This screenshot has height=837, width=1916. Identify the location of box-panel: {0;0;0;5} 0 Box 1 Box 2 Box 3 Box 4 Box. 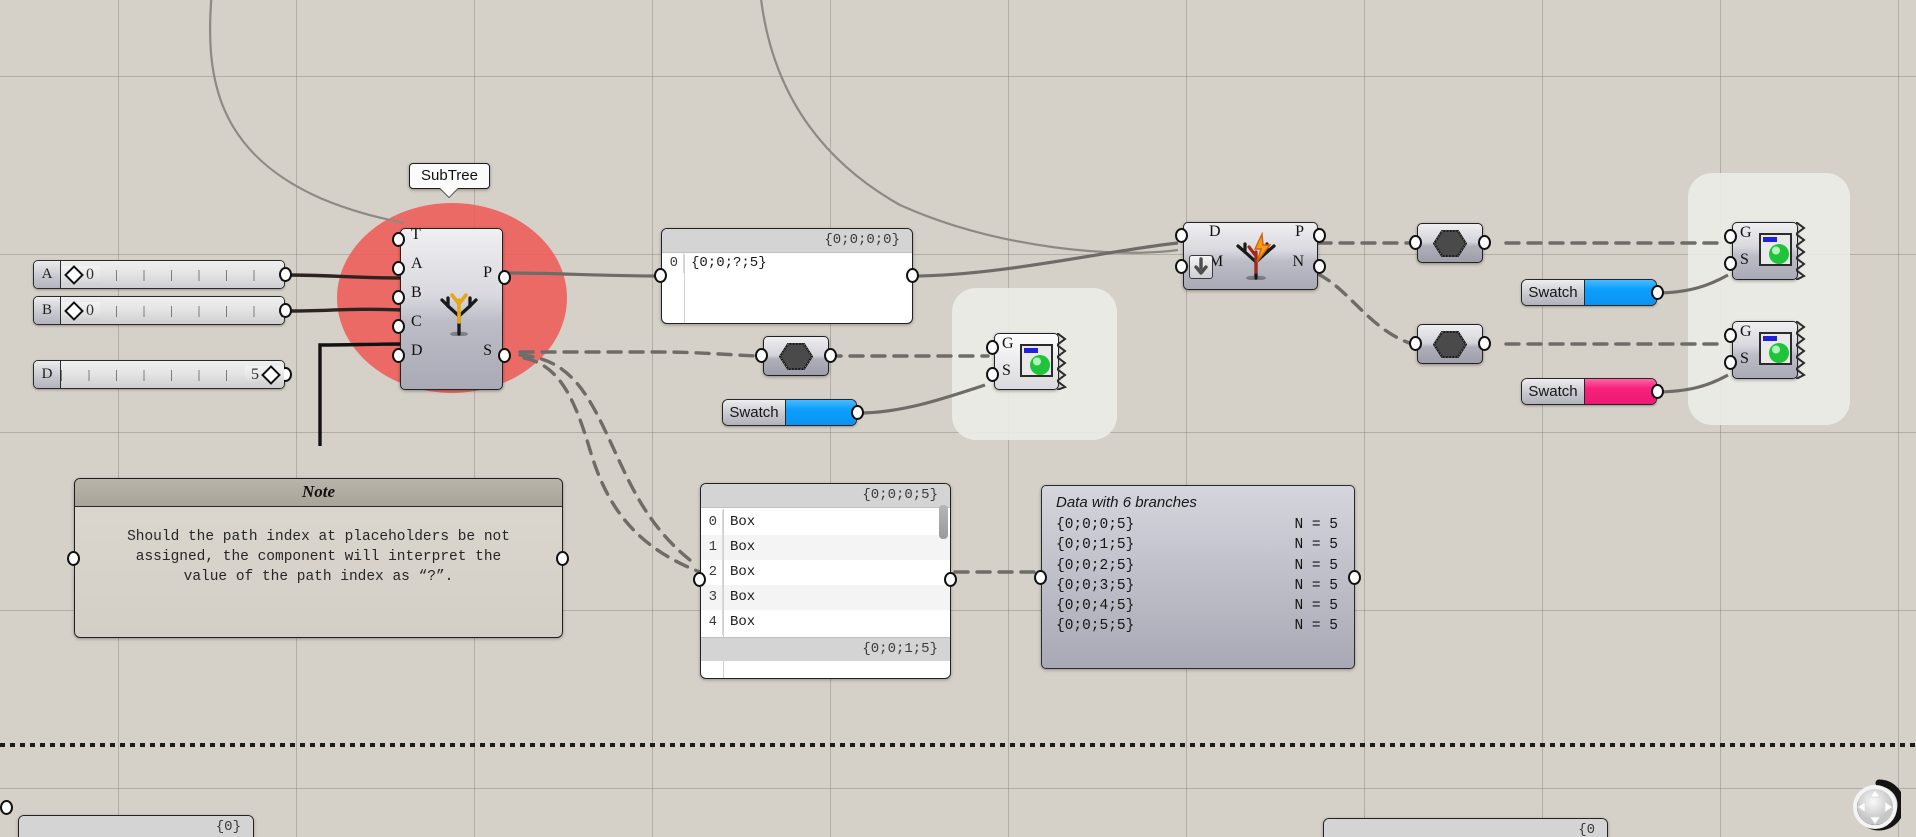
(825, 581).